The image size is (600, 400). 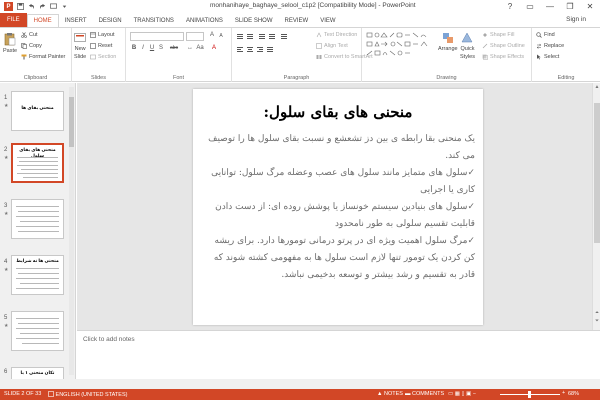 What do you see at coordinates (204, 21) in the screenshot?
I see `tab-animations: ANIMATIONS` at bounding box center [204, 21].